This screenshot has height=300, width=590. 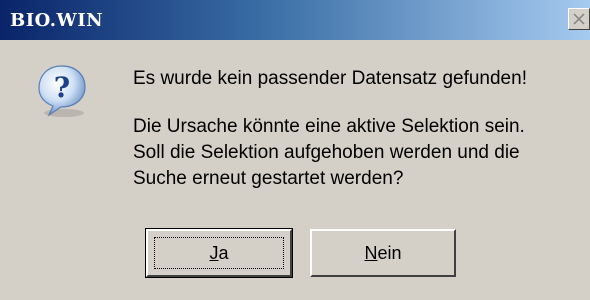 I want to click on yes-button-label: Ja, so click(x=219, y=253).